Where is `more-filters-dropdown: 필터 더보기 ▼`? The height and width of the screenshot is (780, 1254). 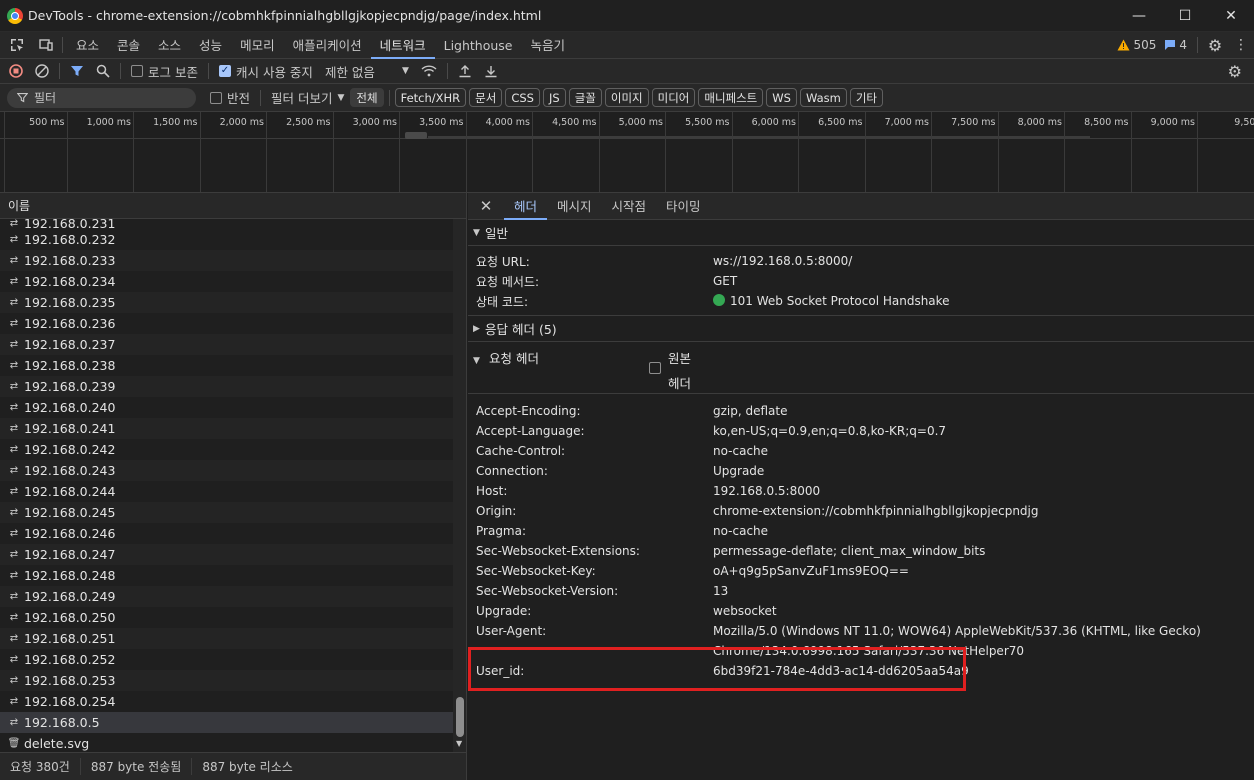
more-filters-dropdown: 필터 더보기 ▼ is located at coordinates (307, 97).